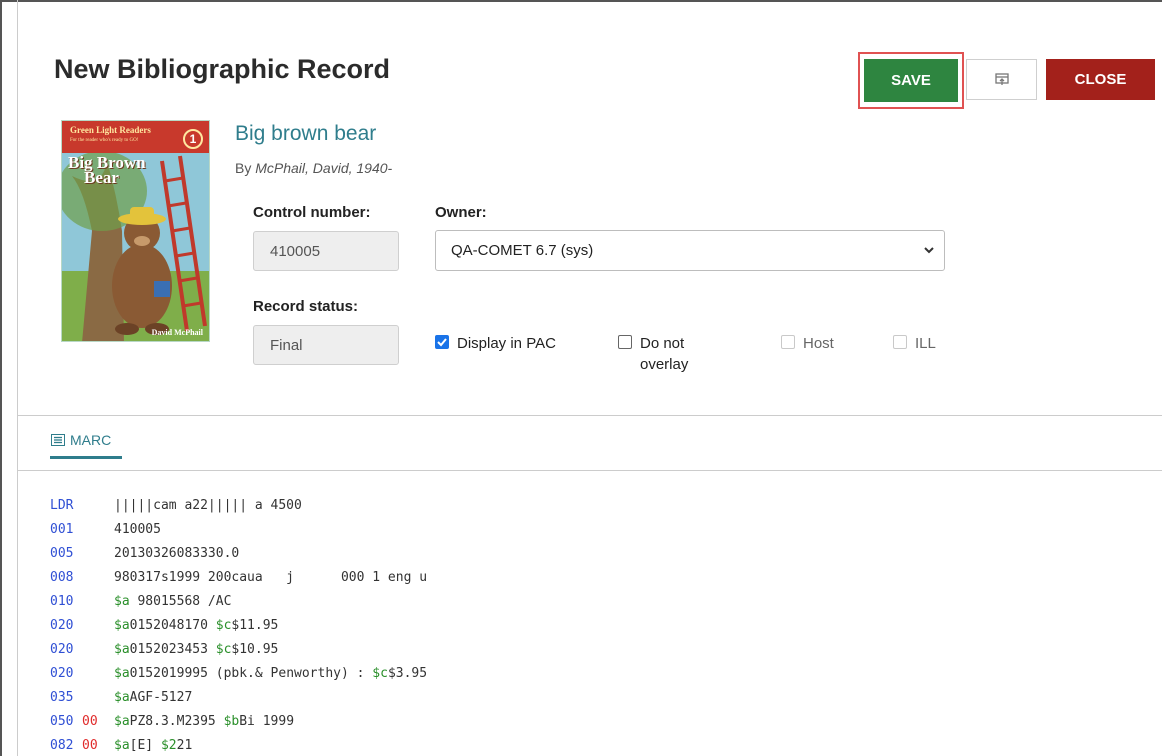  I want to click on tab-active-indicator, so click(86, 457).